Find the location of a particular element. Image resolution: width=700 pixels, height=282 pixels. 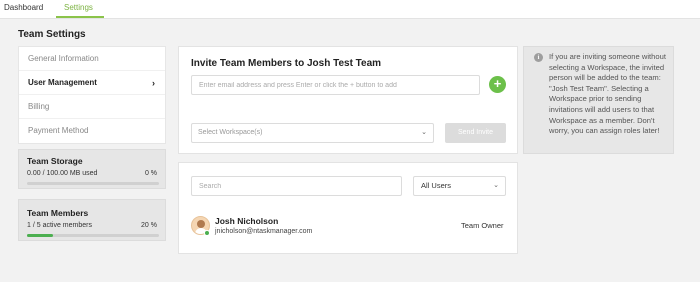

team-members-title: Team Members is located at coordinates (58, 213).